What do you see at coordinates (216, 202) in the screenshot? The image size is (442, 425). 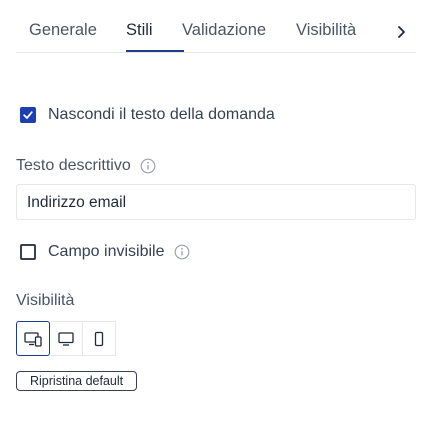 I see `description-input: Indirizzo email` at bounding box center [216, 202].